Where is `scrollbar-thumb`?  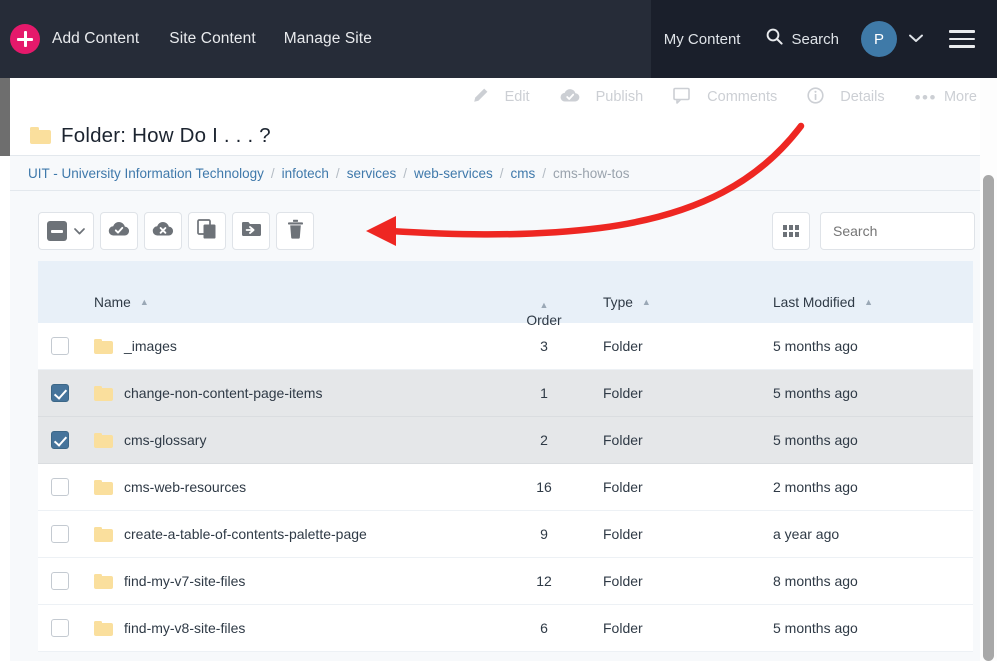
scrollbar-thumb is located at coordinates (988, 418).